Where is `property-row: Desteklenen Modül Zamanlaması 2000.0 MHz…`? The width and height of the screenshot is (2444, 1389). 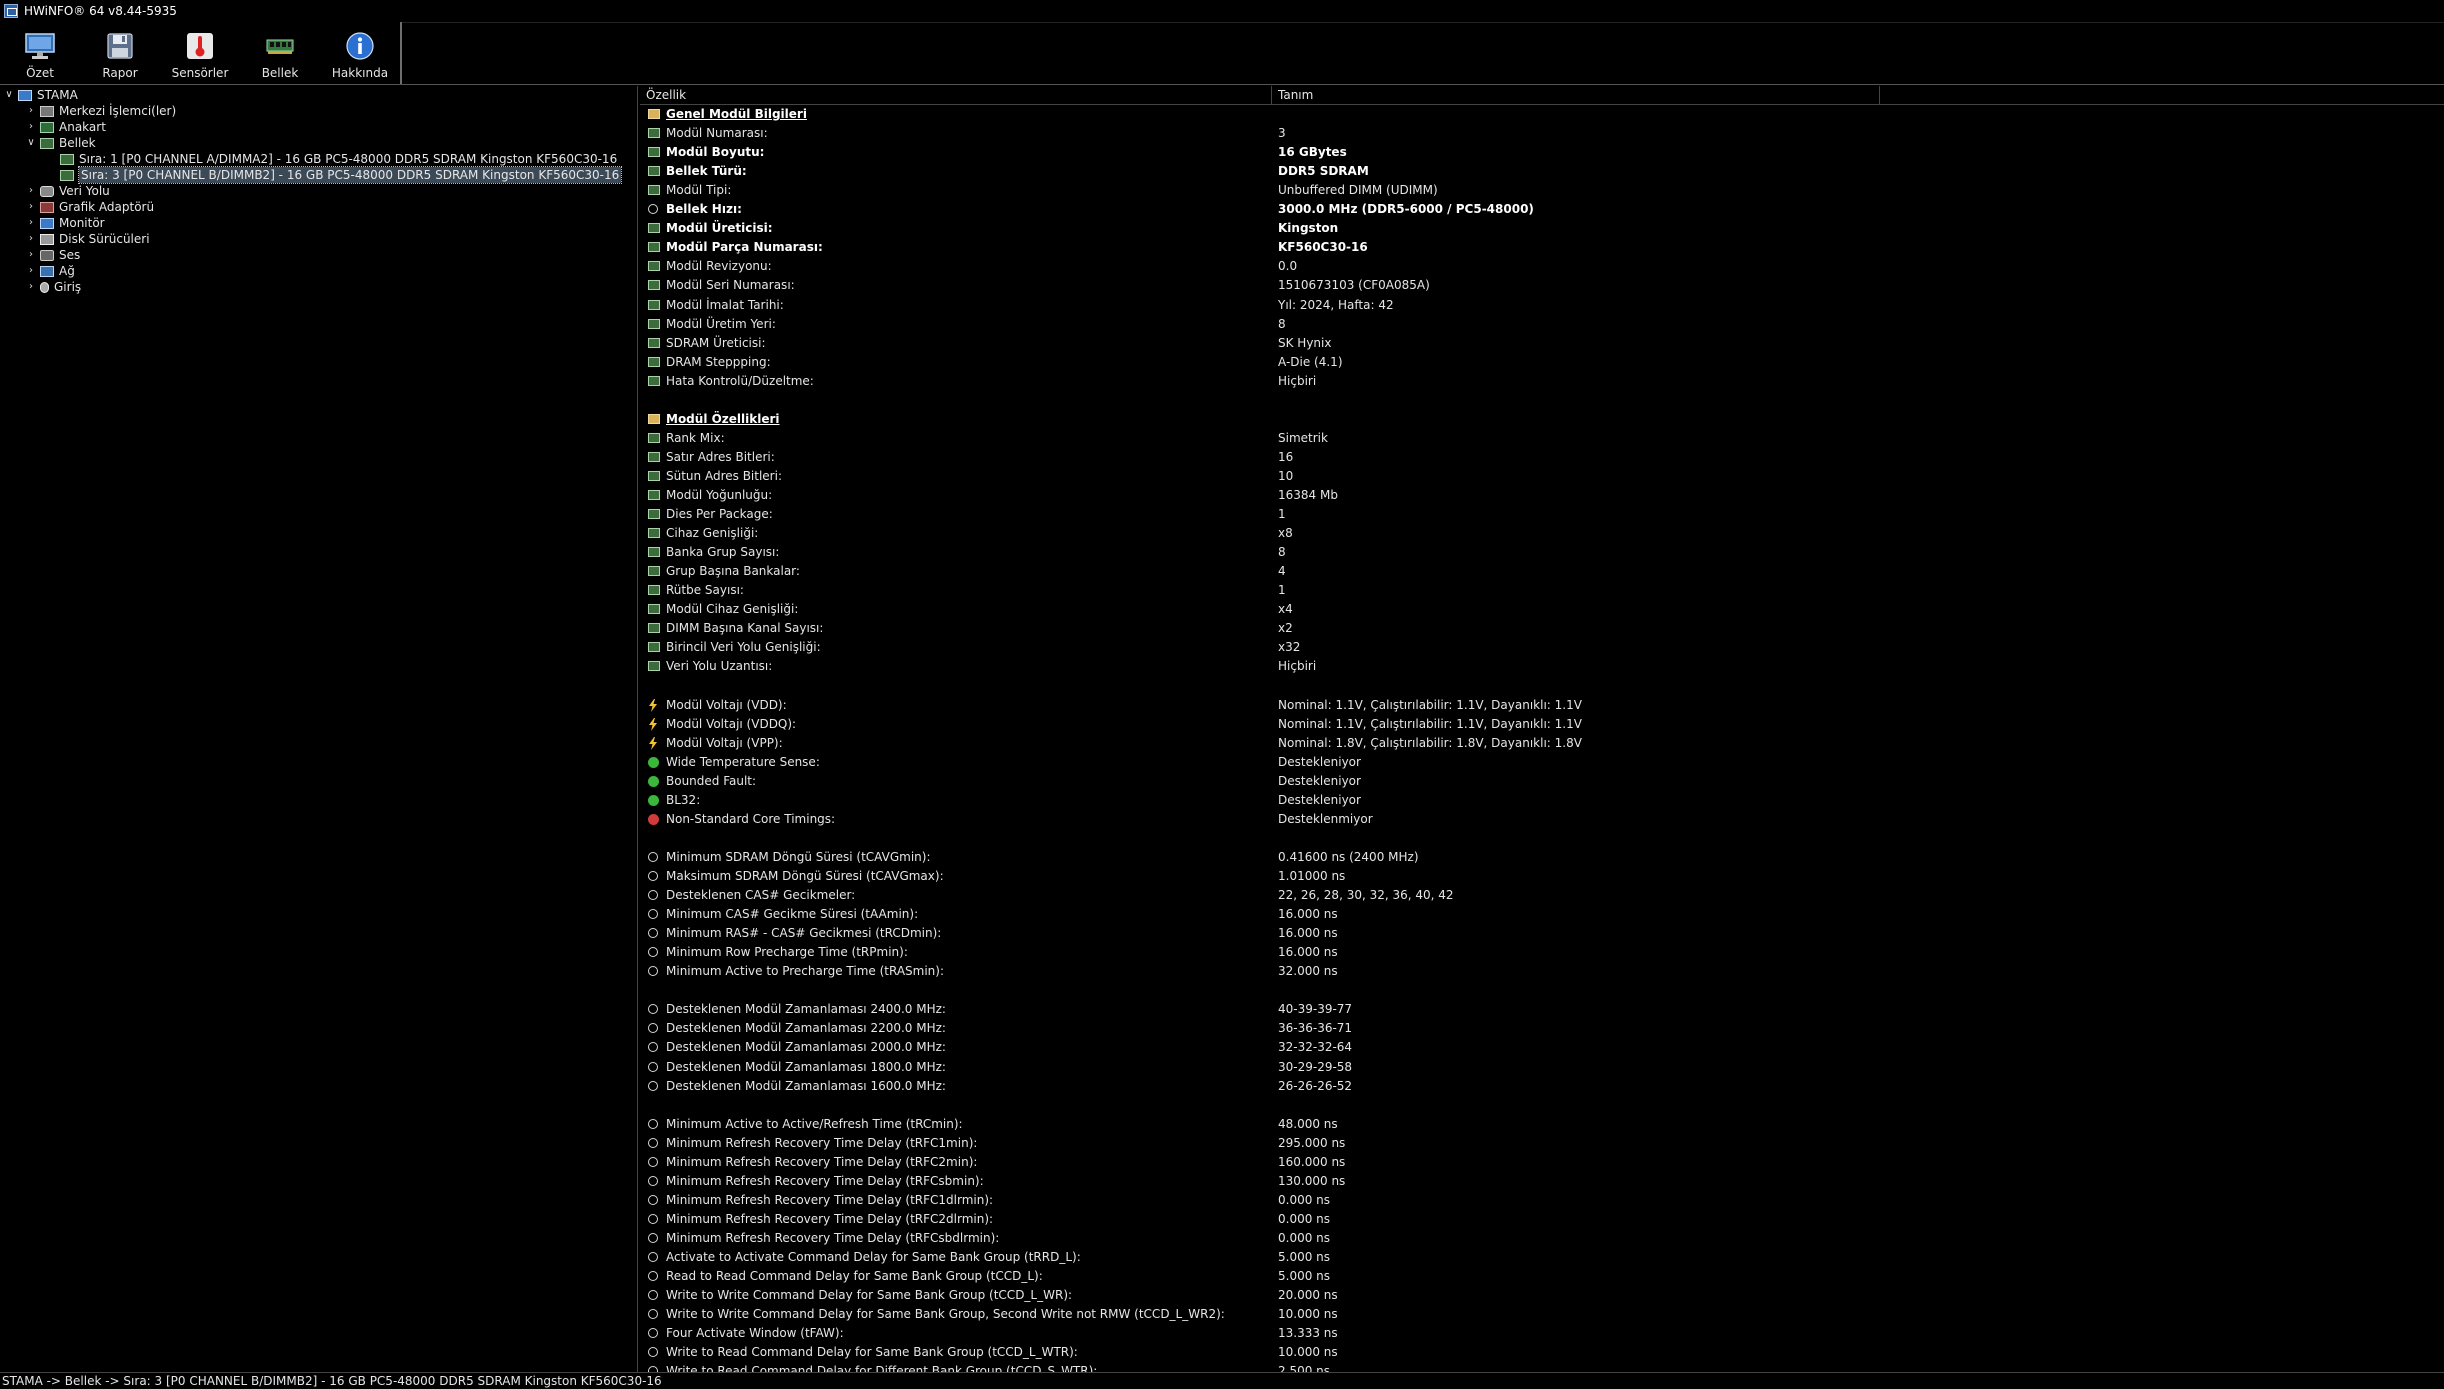
property-row: Desteklenen Modül Zamanlaması 2000.0 MHz… is located at coordinates (1542, 1047).